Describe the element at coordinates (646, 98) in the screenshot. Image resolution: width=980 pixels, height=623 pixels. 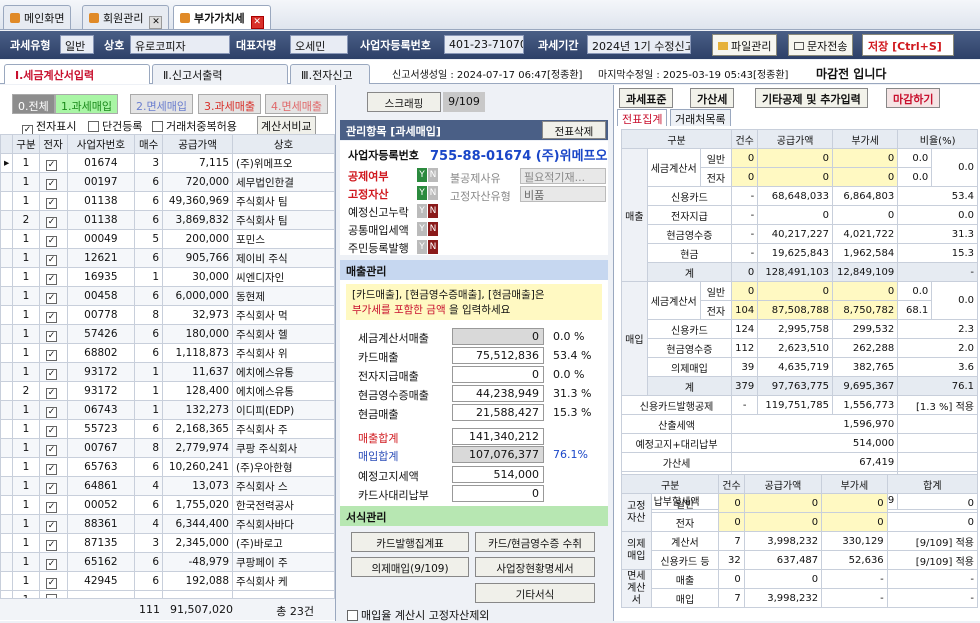
I see `tax-base-button: 과세표준` at that location.